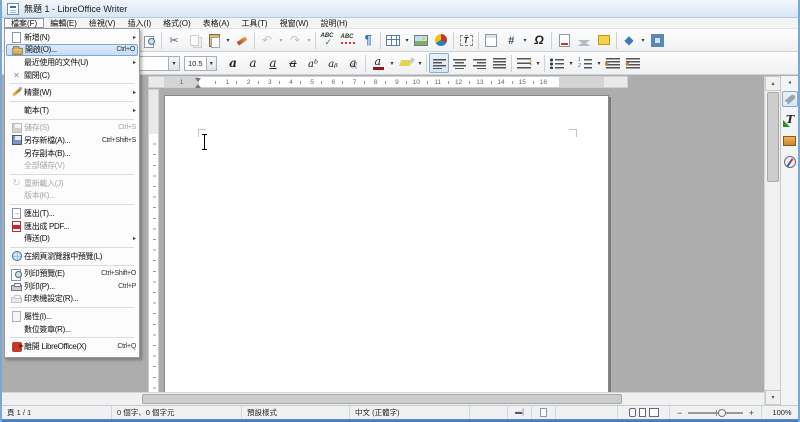 This screenshot has width=800, height=422. What do you see at coordinates (281, 40) in the screenshot?
I see `undo-dropdown` at bounding box center [281, 40].